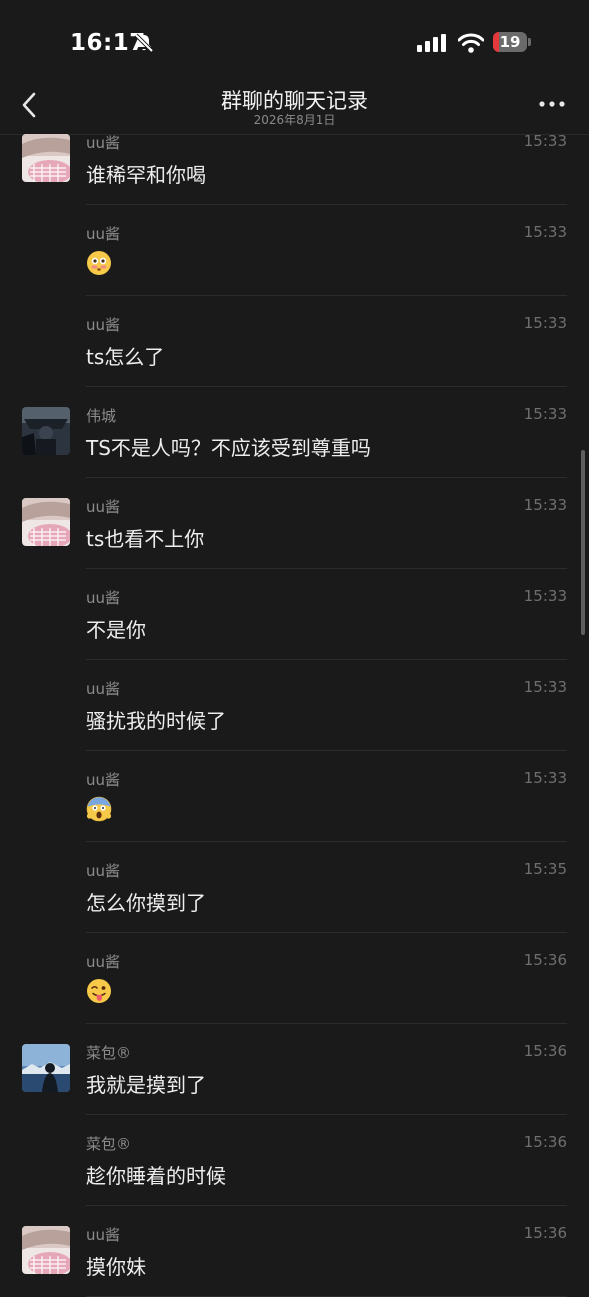 This screenshot has width=589, height=1297. What do you see at coordinates (545, 869) in the screenshot?
I see `message-time: 15:35` at bounding box center [545, 869].